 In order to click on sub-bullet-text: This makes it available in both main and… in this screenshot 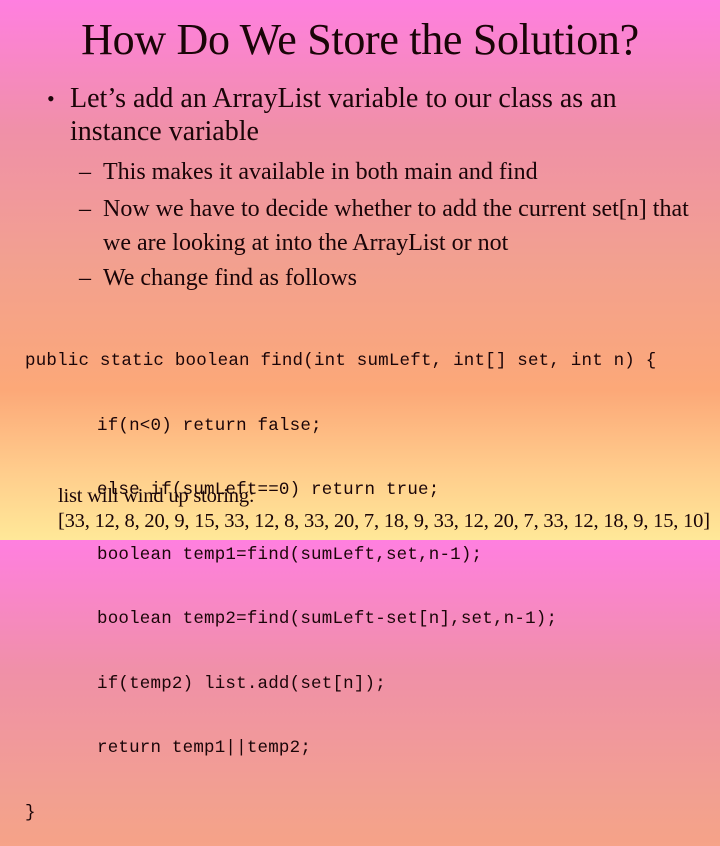, I will do `click(320, 172)`.